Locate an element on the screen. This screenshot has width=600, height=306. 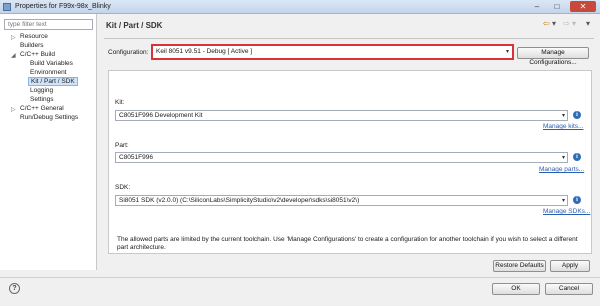
maximize-button: □ is located at coordinates (557, 6).